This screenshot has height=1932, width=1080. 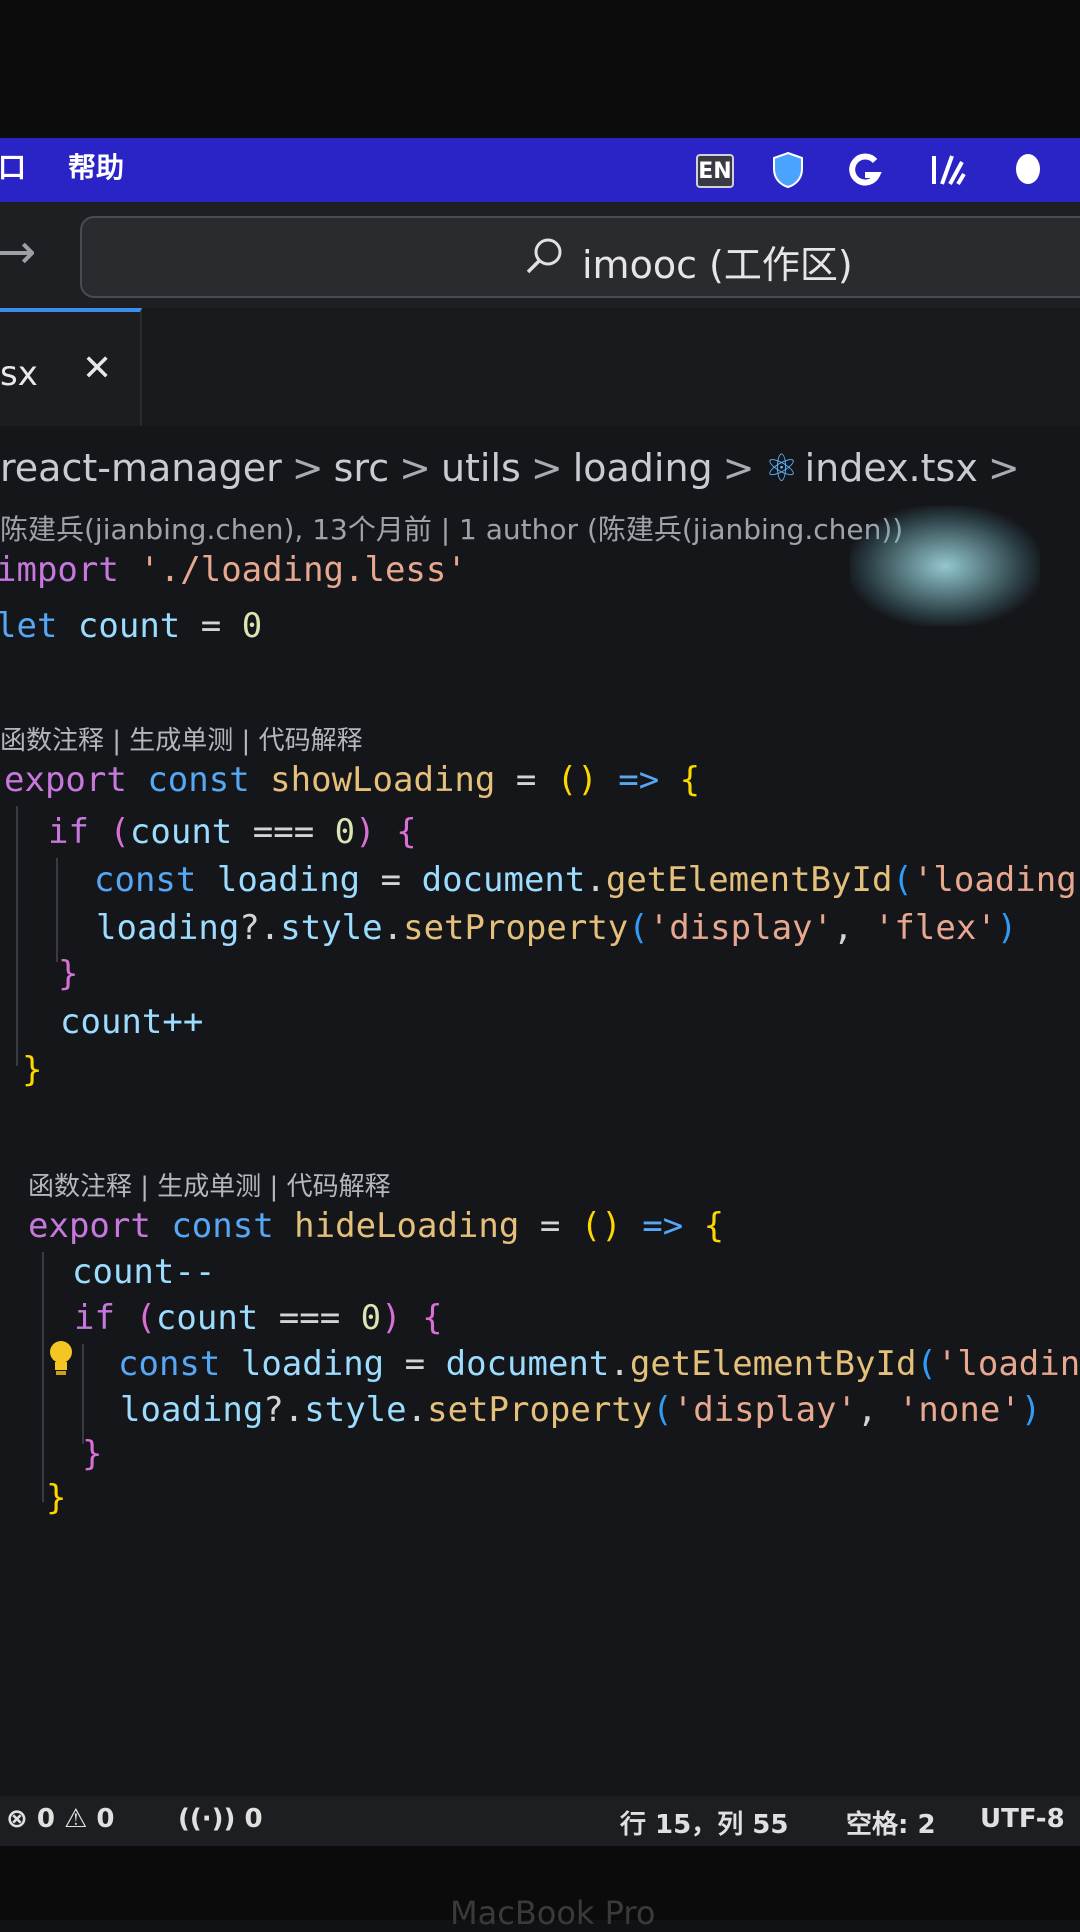 What do you see at coordinates (540, 1889) in the screenshot?
I see `screen-bezel-bottom: MacBook Pro` at bounding box center [540, 1889].